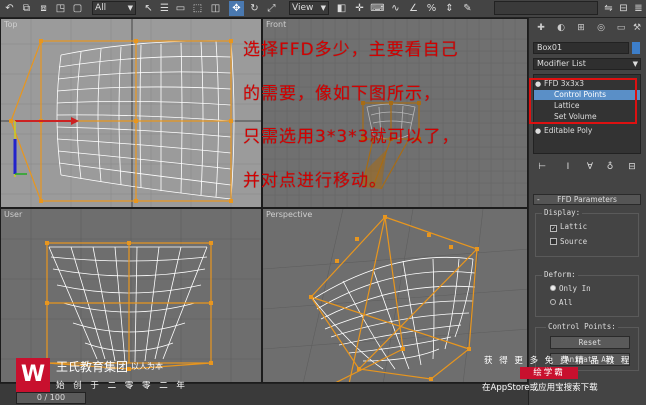 The height and width of the screenshot is (405, 646). Describe the element at coordinates (581, 28) in the screenshot. I see `hierarchy-tab-icon: ⊞` at that location.